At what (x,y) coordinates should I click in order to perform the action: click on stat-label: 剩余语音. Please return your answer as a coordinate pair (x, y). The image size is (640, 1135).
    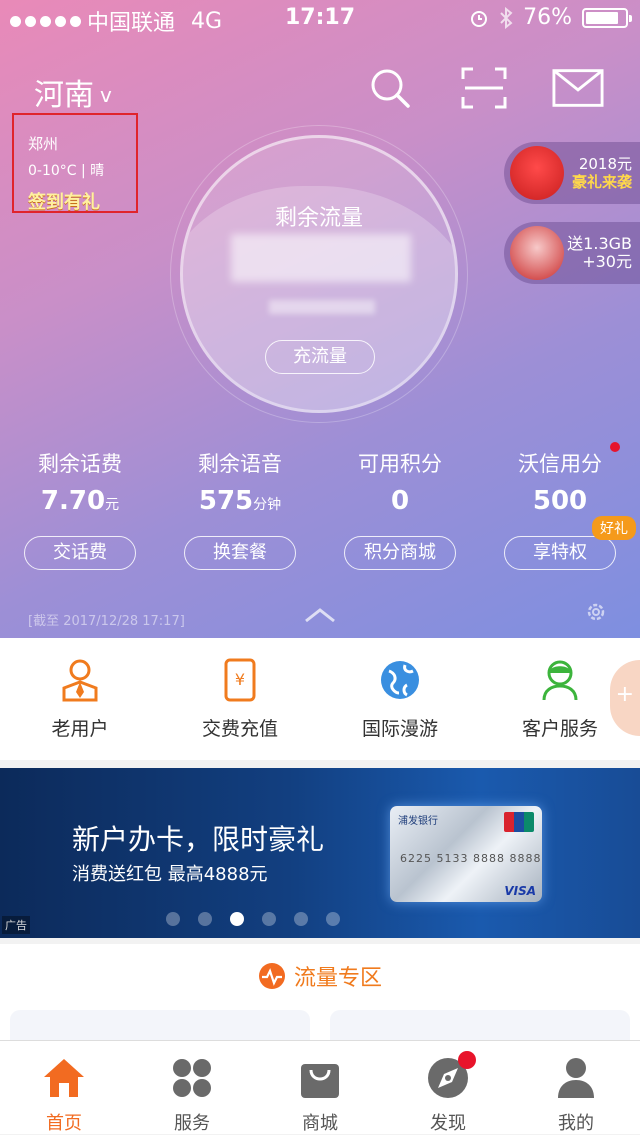
    Looking at the image, I should click on (240, 464).